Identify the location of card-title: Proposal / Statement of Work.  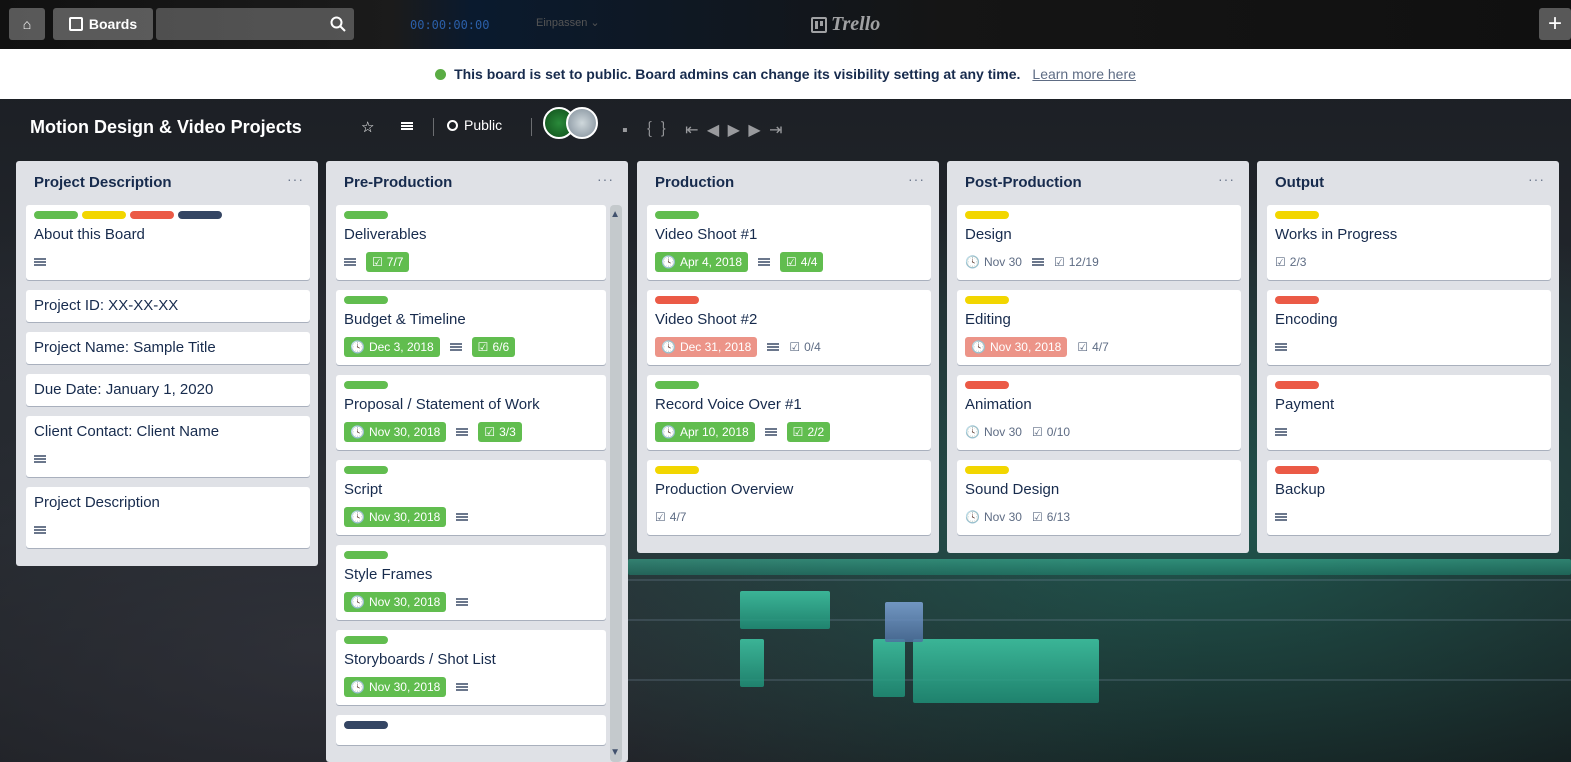
(442, 404).